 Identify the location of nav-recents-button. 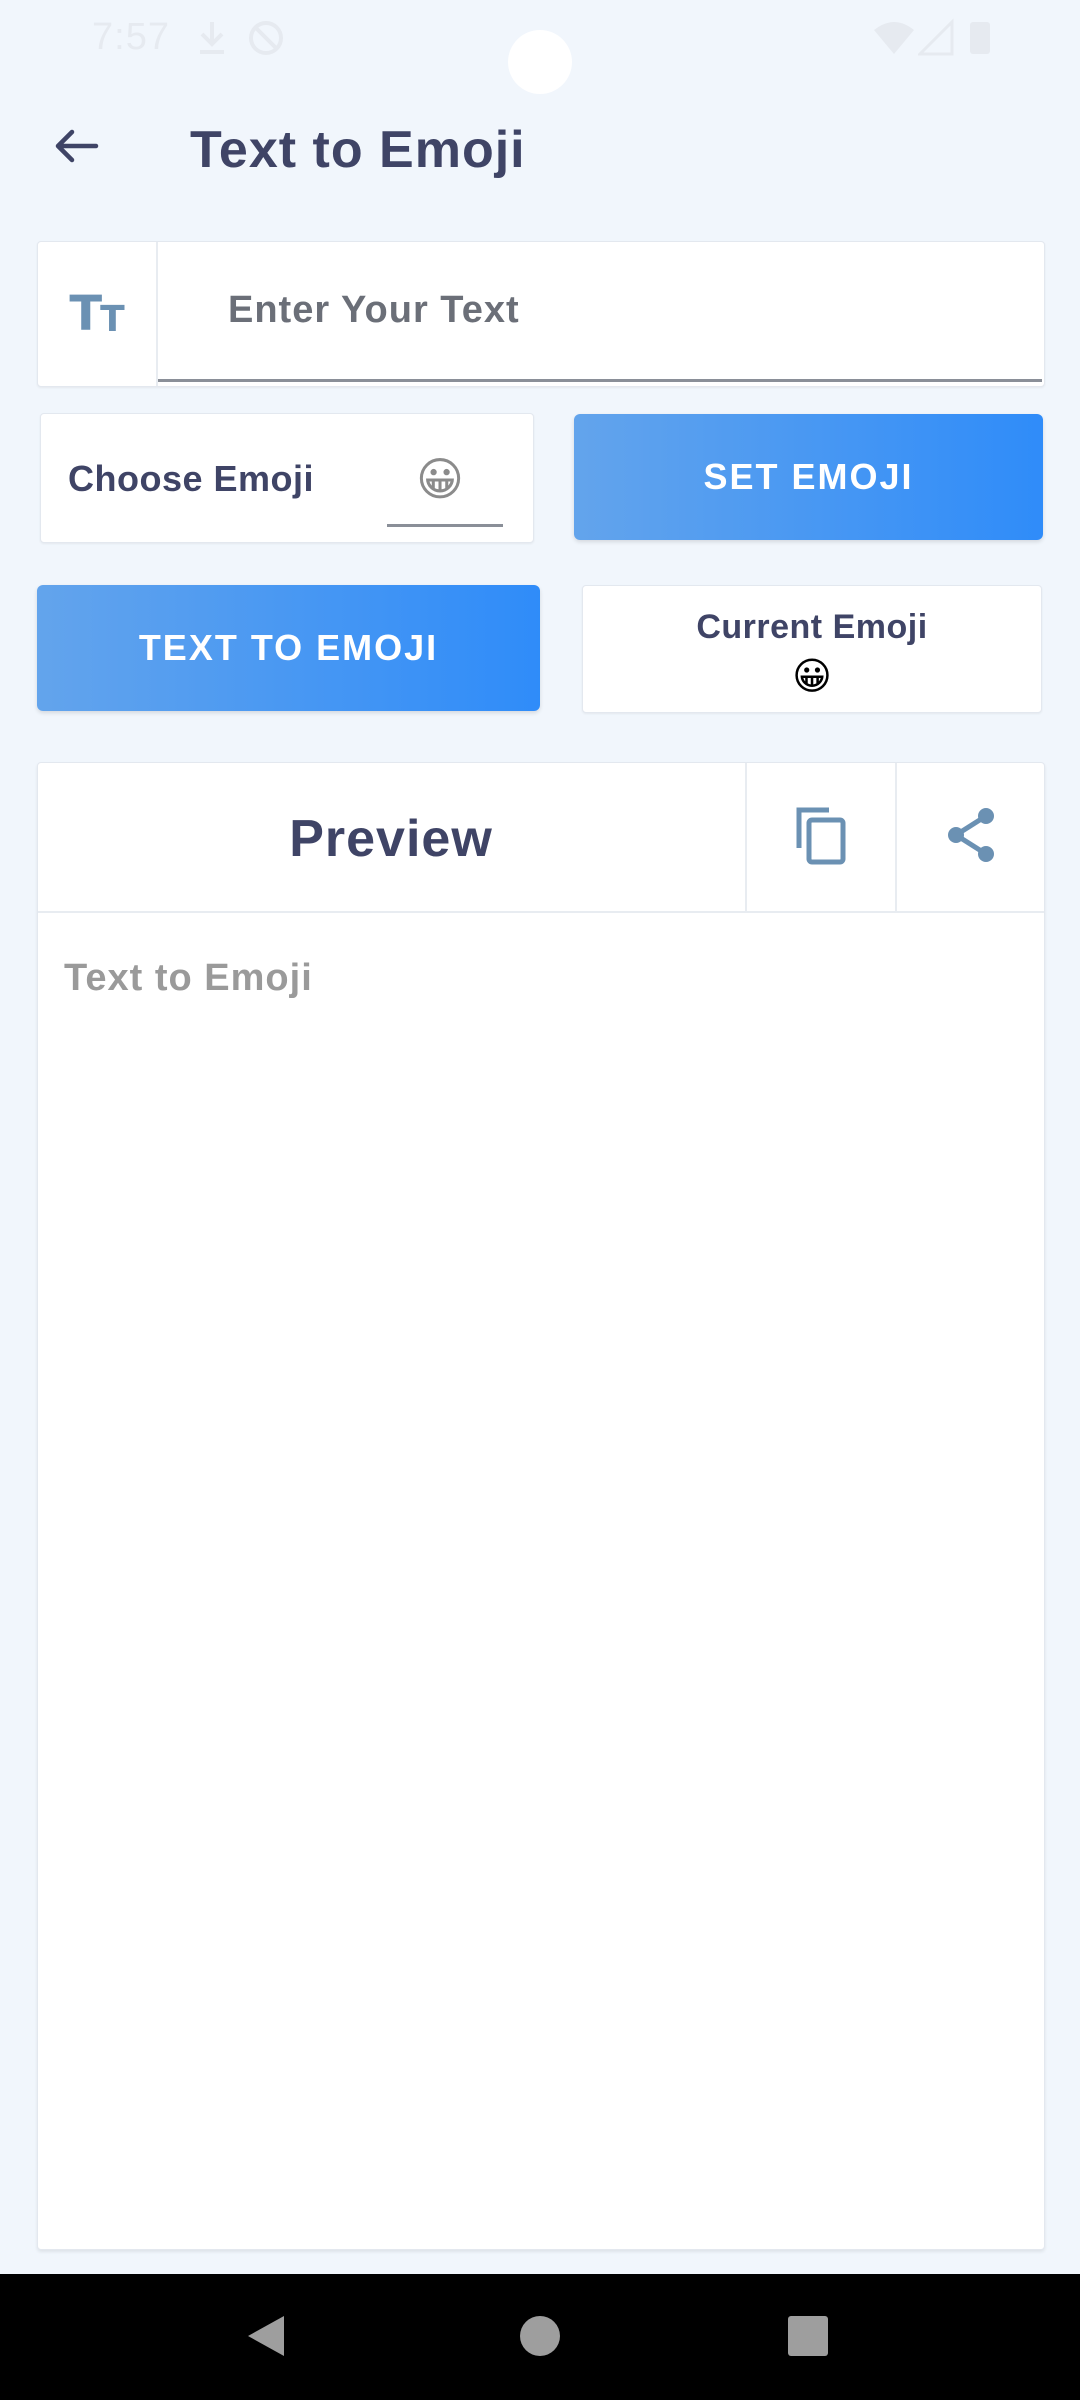
(808, 2338).